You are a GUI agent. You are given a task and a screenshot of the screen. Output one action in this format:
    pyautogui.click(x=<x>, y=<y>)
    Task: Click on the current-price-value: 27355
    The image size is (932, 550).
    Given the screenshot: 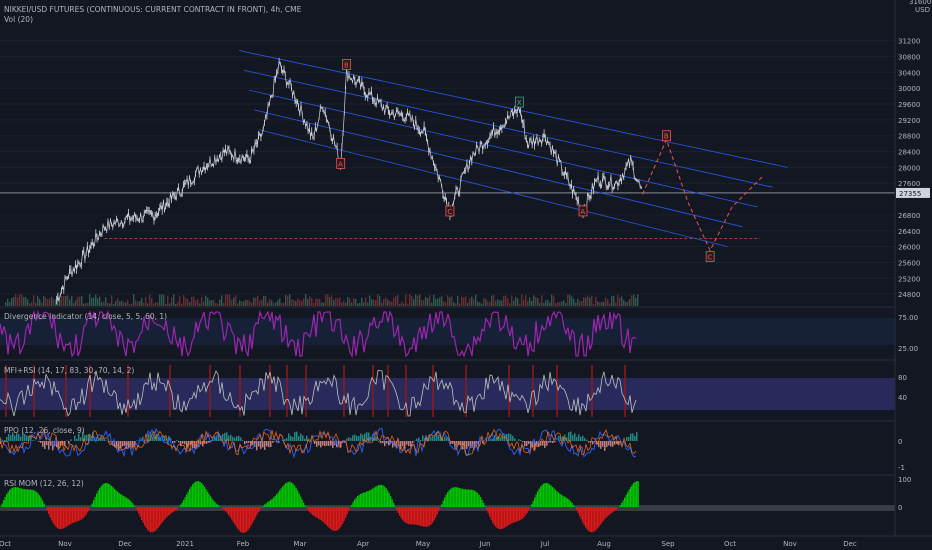 What is the action you would take?
    pyautogui.click(x=910, y=194)
    